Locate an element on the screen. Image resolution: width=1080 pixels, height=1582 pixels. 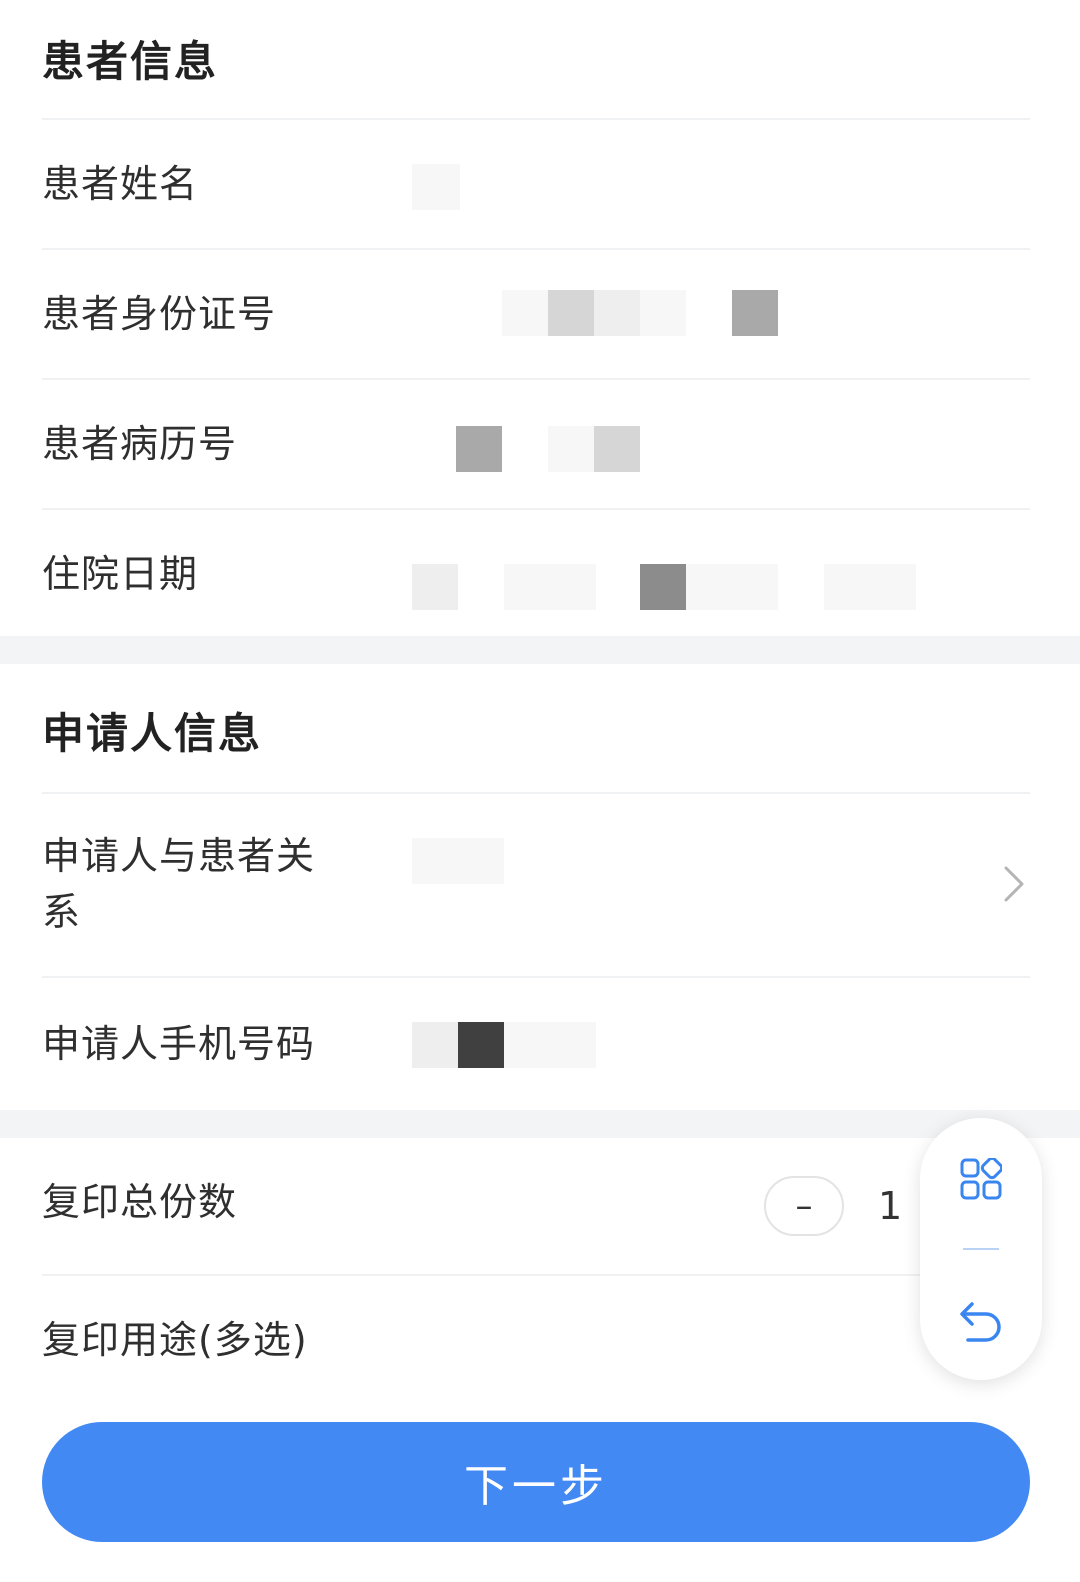
copy-purpose-label: 复印用途(多选) is located at coordinates (175, 1340).